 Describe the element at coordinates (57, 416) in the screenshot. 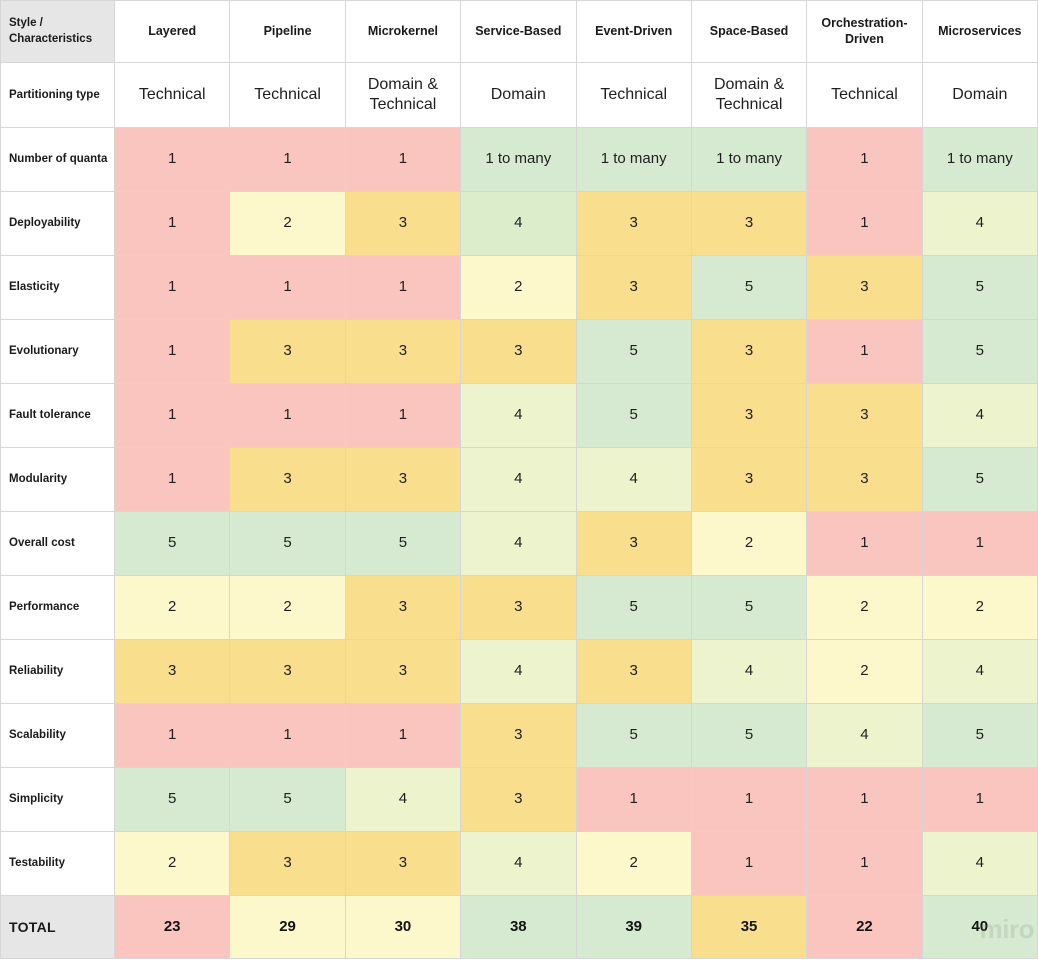

I see `row-header-fault-tolerance: Fault tolerance` at that location.